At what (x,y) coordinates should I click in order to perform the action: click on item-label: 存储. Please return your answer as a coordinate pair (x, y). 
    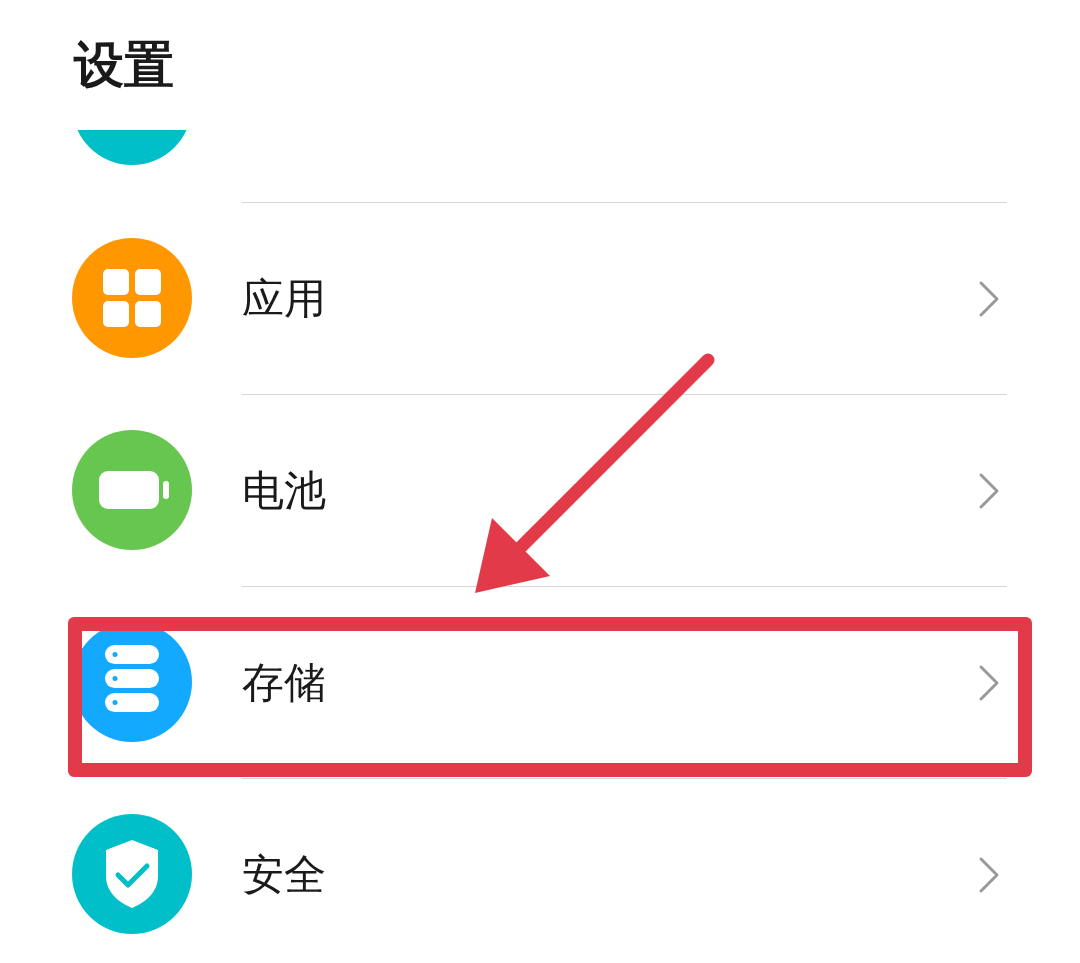
    Looking at the image, I should click on (284, 682).